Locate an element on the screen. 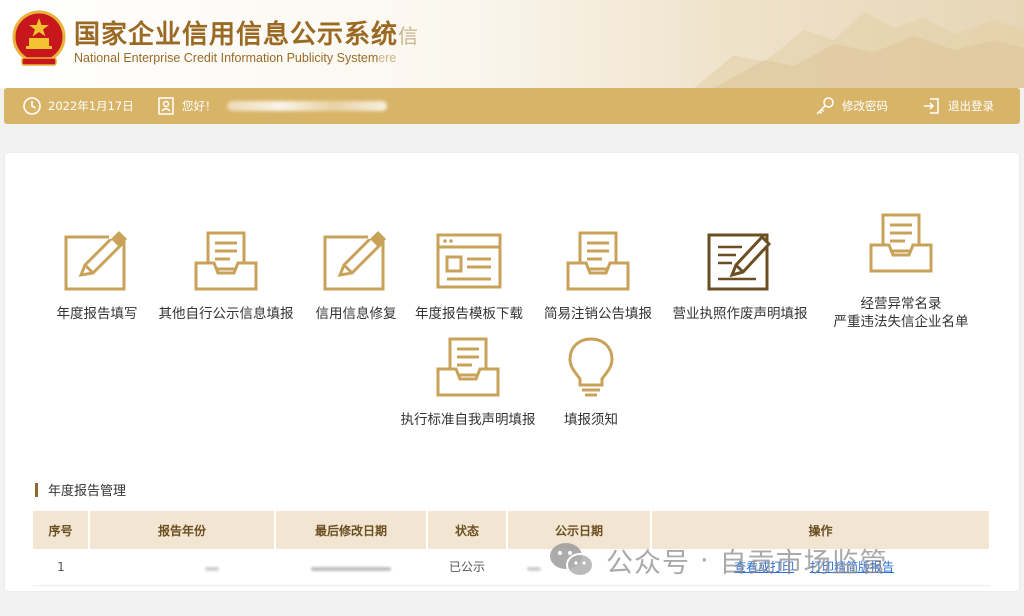 The image size is (1024, 616). col-index: 序号 is located at coordinates (61, 530).